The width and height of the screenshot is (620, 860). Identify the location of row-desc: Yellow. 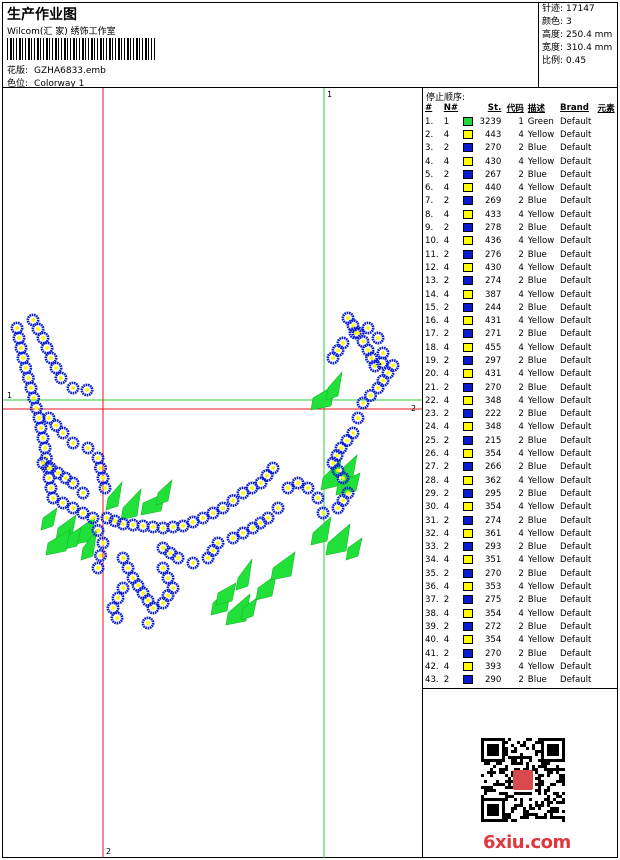
(541, 640).